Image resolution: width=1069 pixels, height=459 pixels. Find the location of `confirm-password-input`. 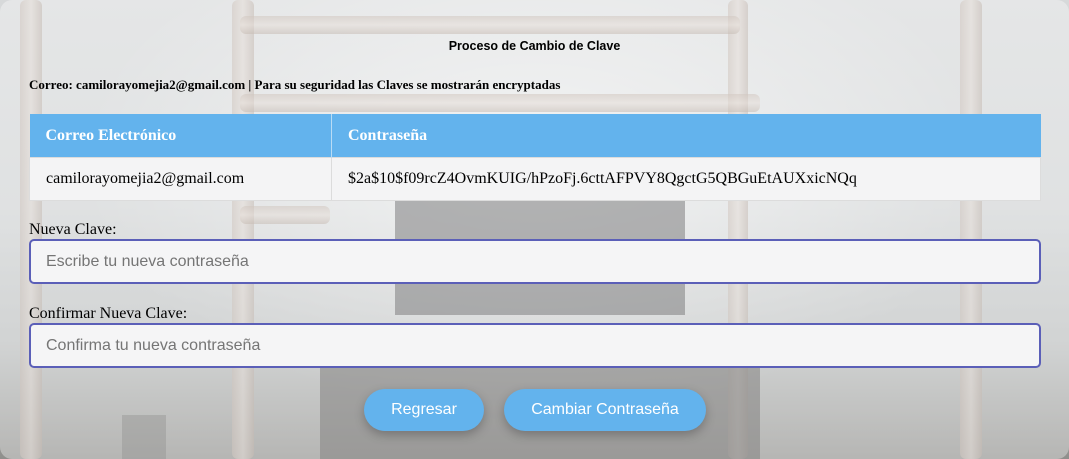

confirm-password-input is located at coordinates (535, 345).